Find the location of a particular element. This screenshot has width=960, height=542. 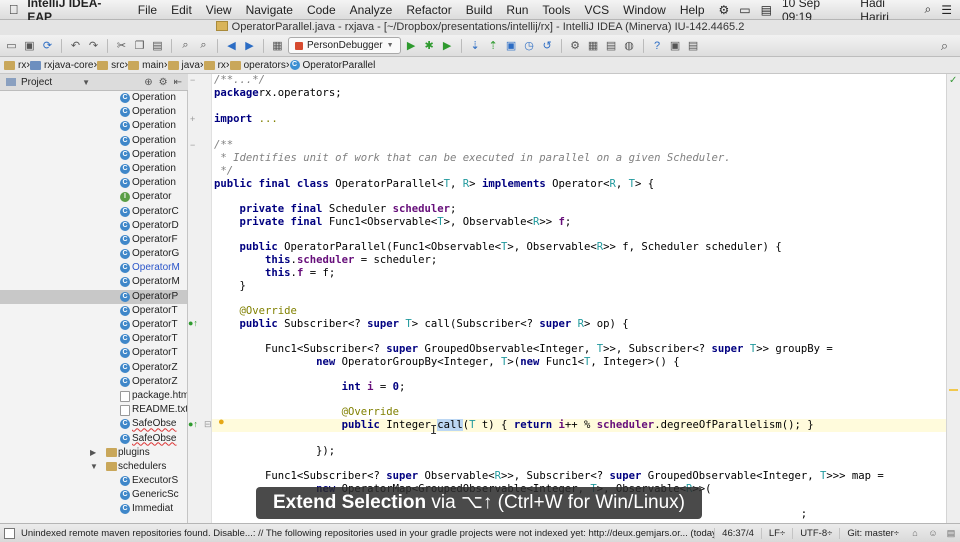

tree-item: C OperatorD is located at coordinates (93, 226).